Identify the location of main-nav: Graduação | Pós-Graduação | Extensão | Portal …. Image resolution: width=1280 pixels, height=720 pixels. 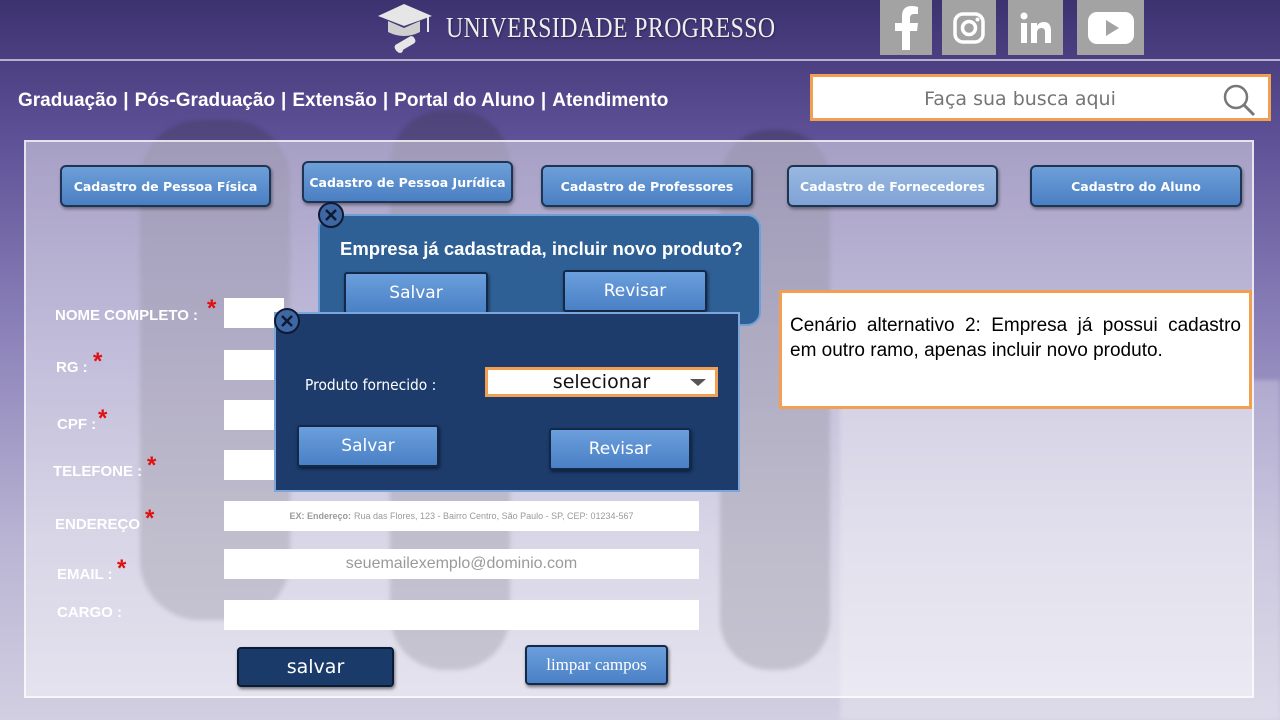
(343, 101).